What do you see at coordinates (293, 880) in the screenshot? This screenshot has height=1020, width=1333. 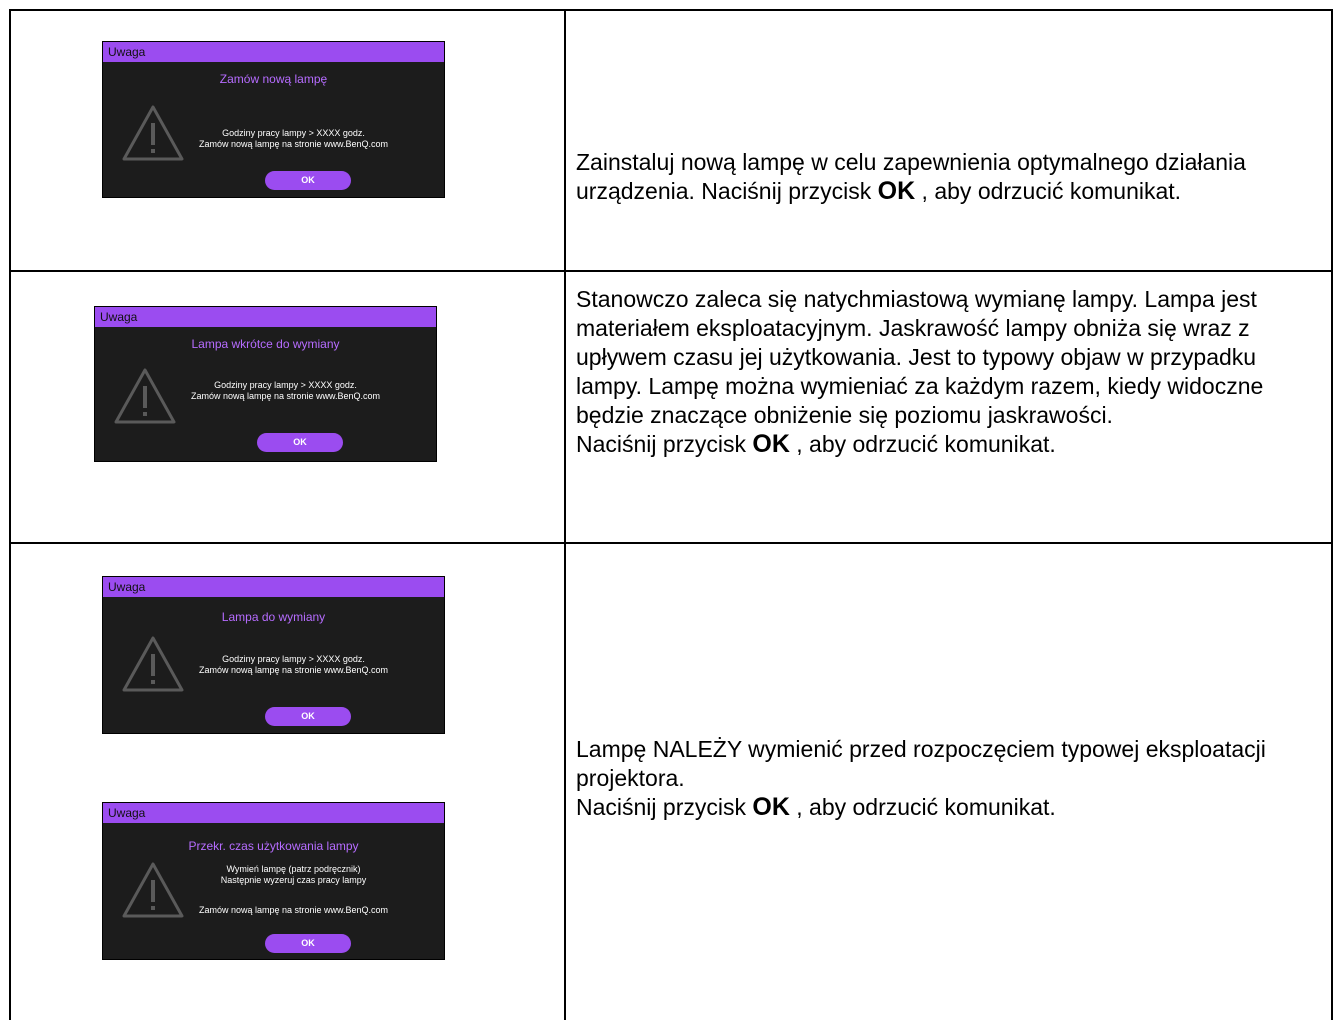 I see `dialog-text-line: Następnie wyzeruj czas pracy lampy` at bounding box center [293, 880].